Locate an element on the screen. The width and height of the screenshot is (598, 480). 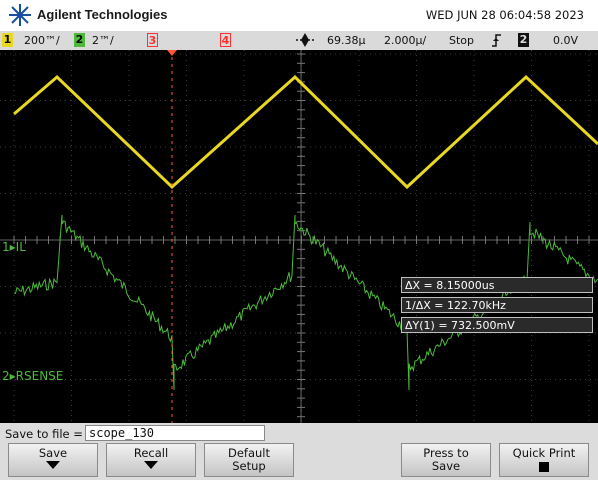
ch4-number: 4 is located at coordinates (225, 40).